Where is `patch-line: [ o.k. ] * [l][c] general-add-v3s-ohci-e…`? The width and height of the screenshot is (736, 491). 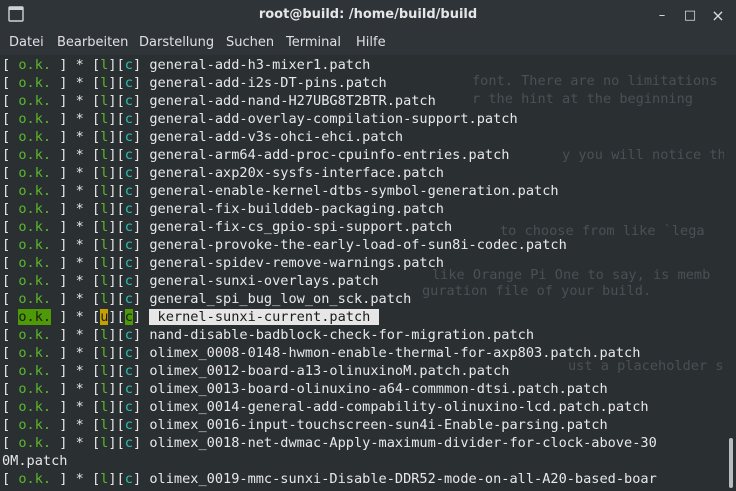 patch-line: [ o.k. ] * [l][c] general-add-v3s-ohci-e… is located at coordinates (202, 137).